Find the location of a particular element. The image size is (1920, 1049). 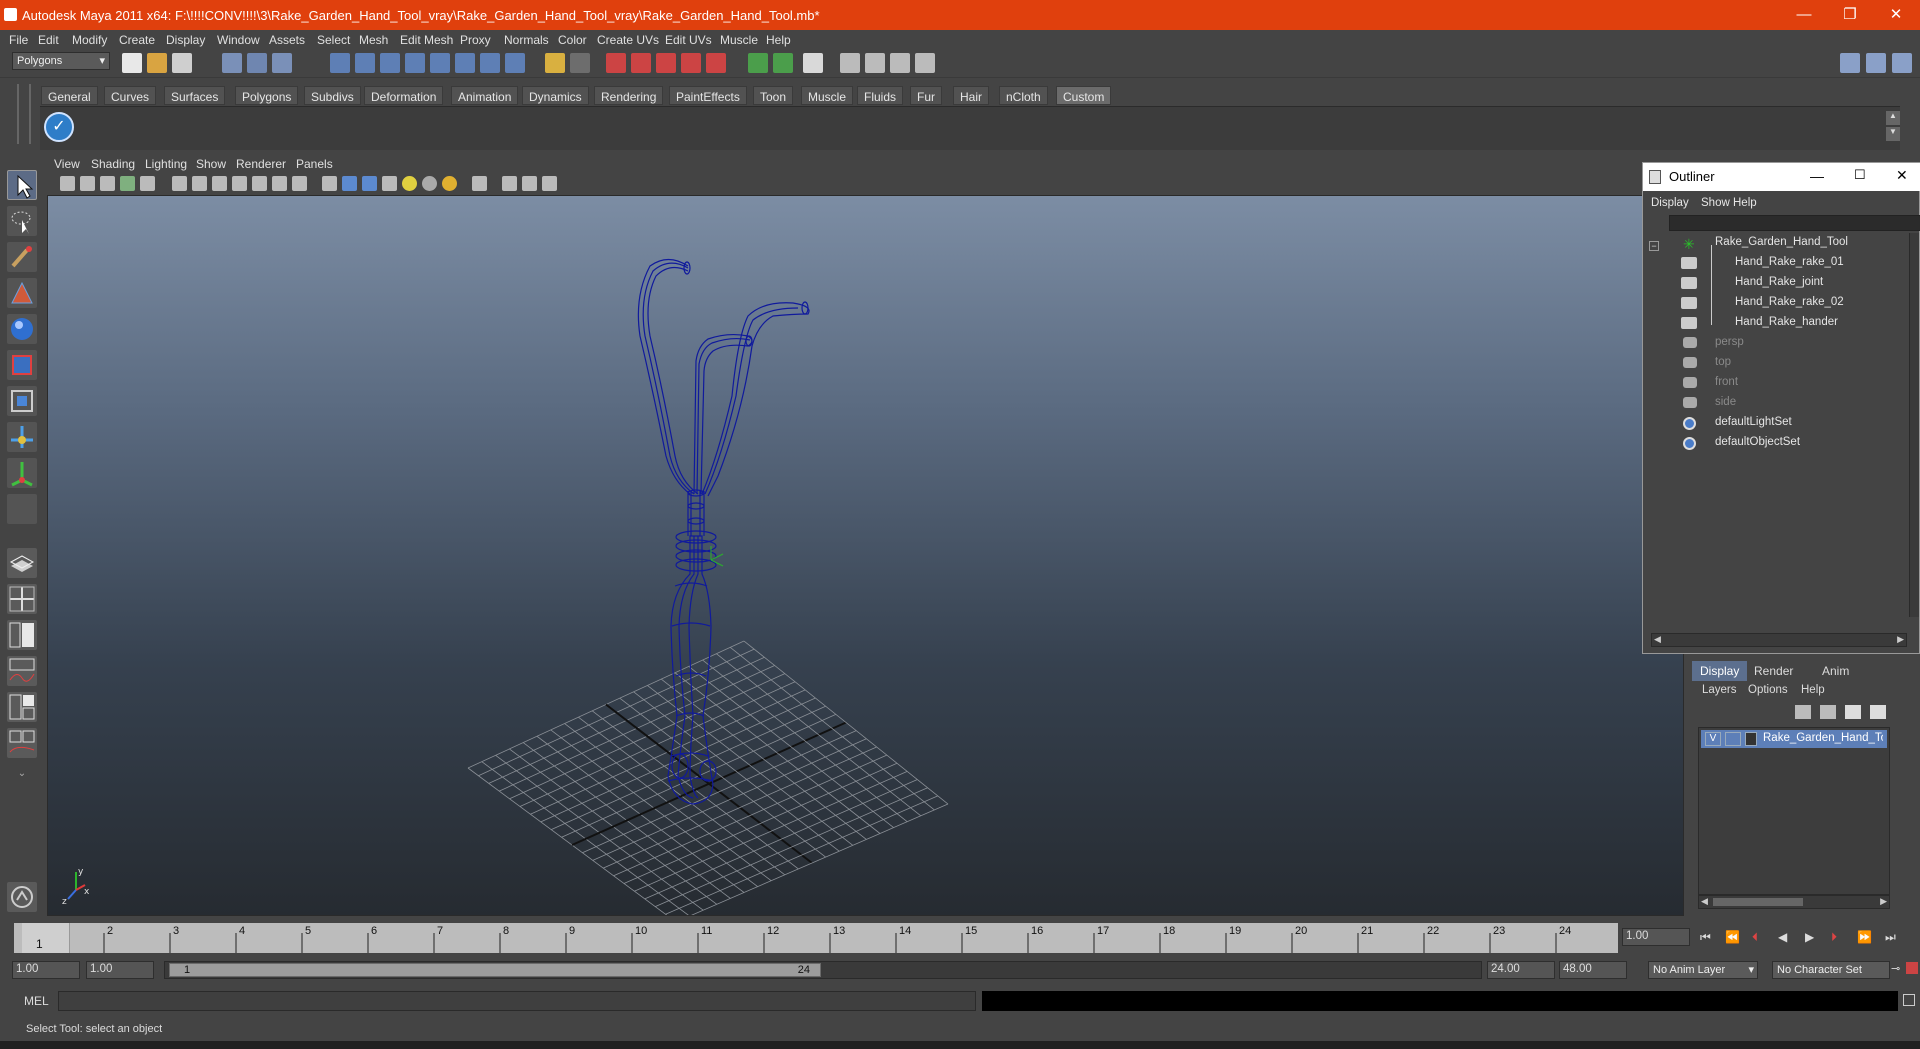

shelf-tab-general: General is located at coordinates (69, 95).